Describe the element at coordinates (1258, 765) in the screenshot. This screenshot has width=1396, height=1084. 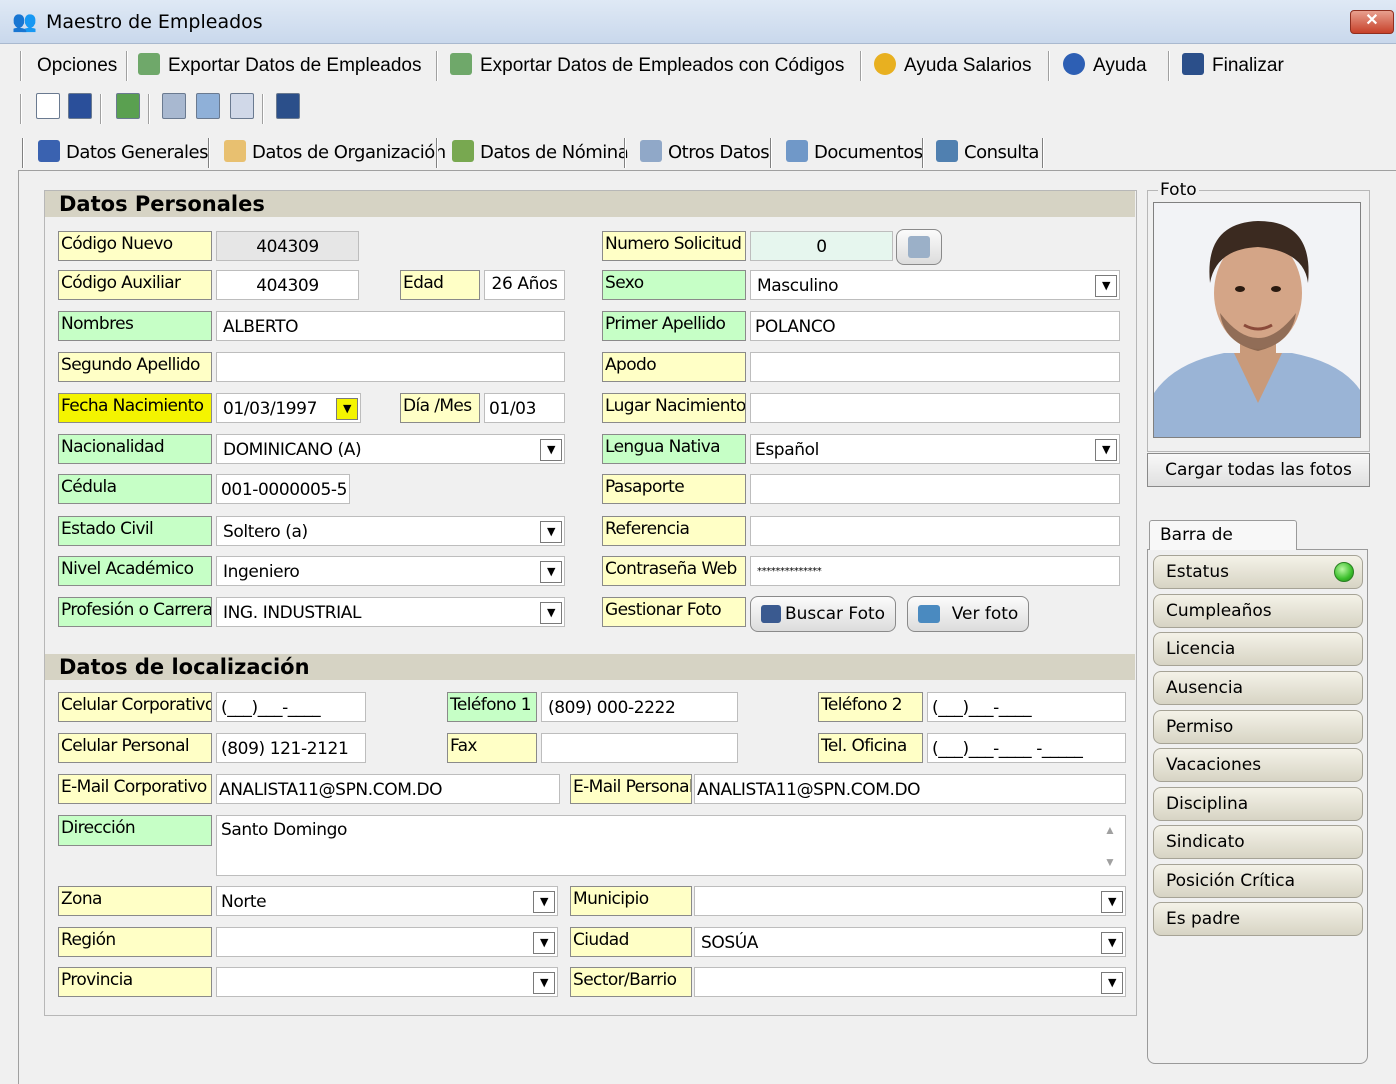
I see `status-item-vacaciones: Vacaciones` at that location.